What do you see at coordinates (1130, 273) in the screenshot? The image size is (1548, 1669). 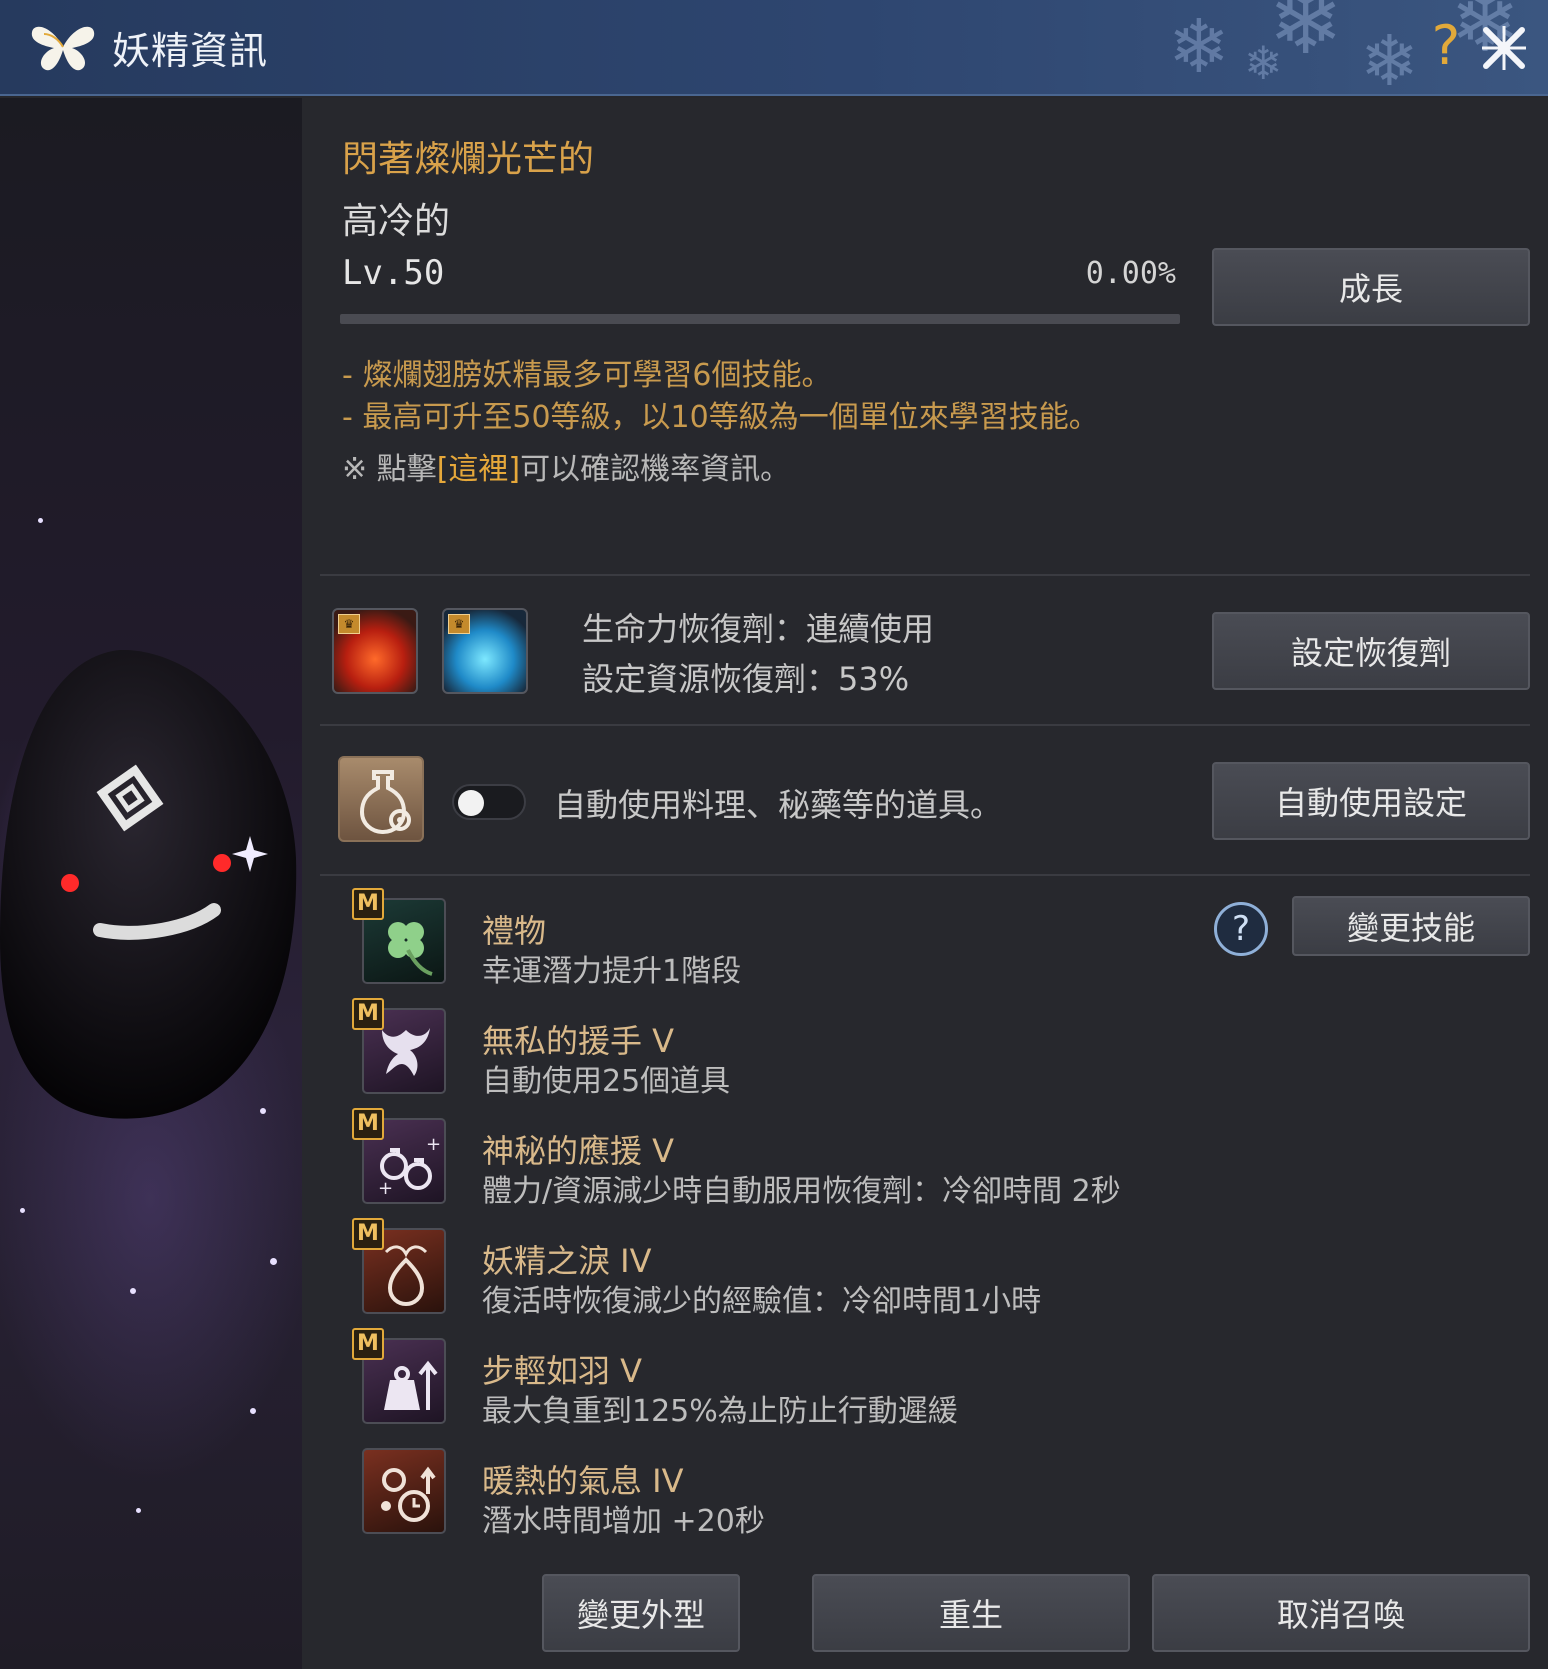 I see `exp-percent: 0.00%` at bounding box center [1130, 273].